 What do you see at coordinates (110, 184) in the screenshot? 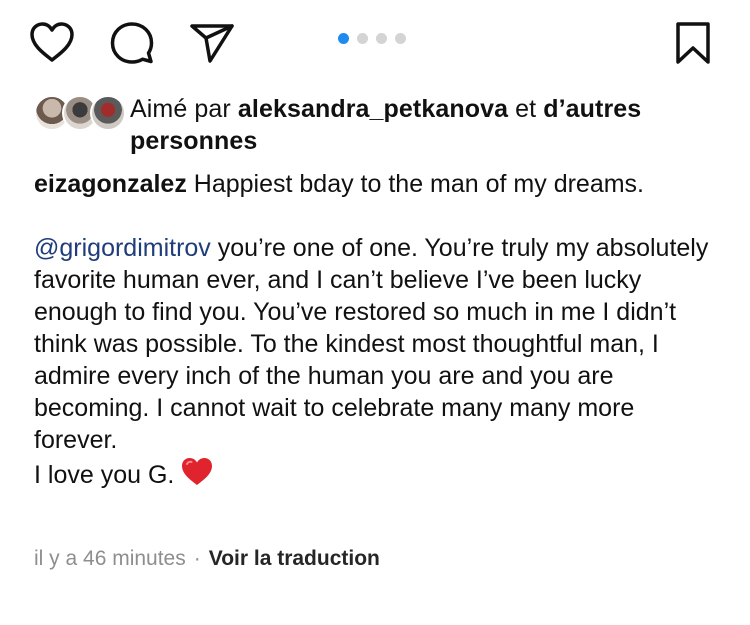
I see `author-username-link: eizagonzalez` at bounding box center [110, 184].